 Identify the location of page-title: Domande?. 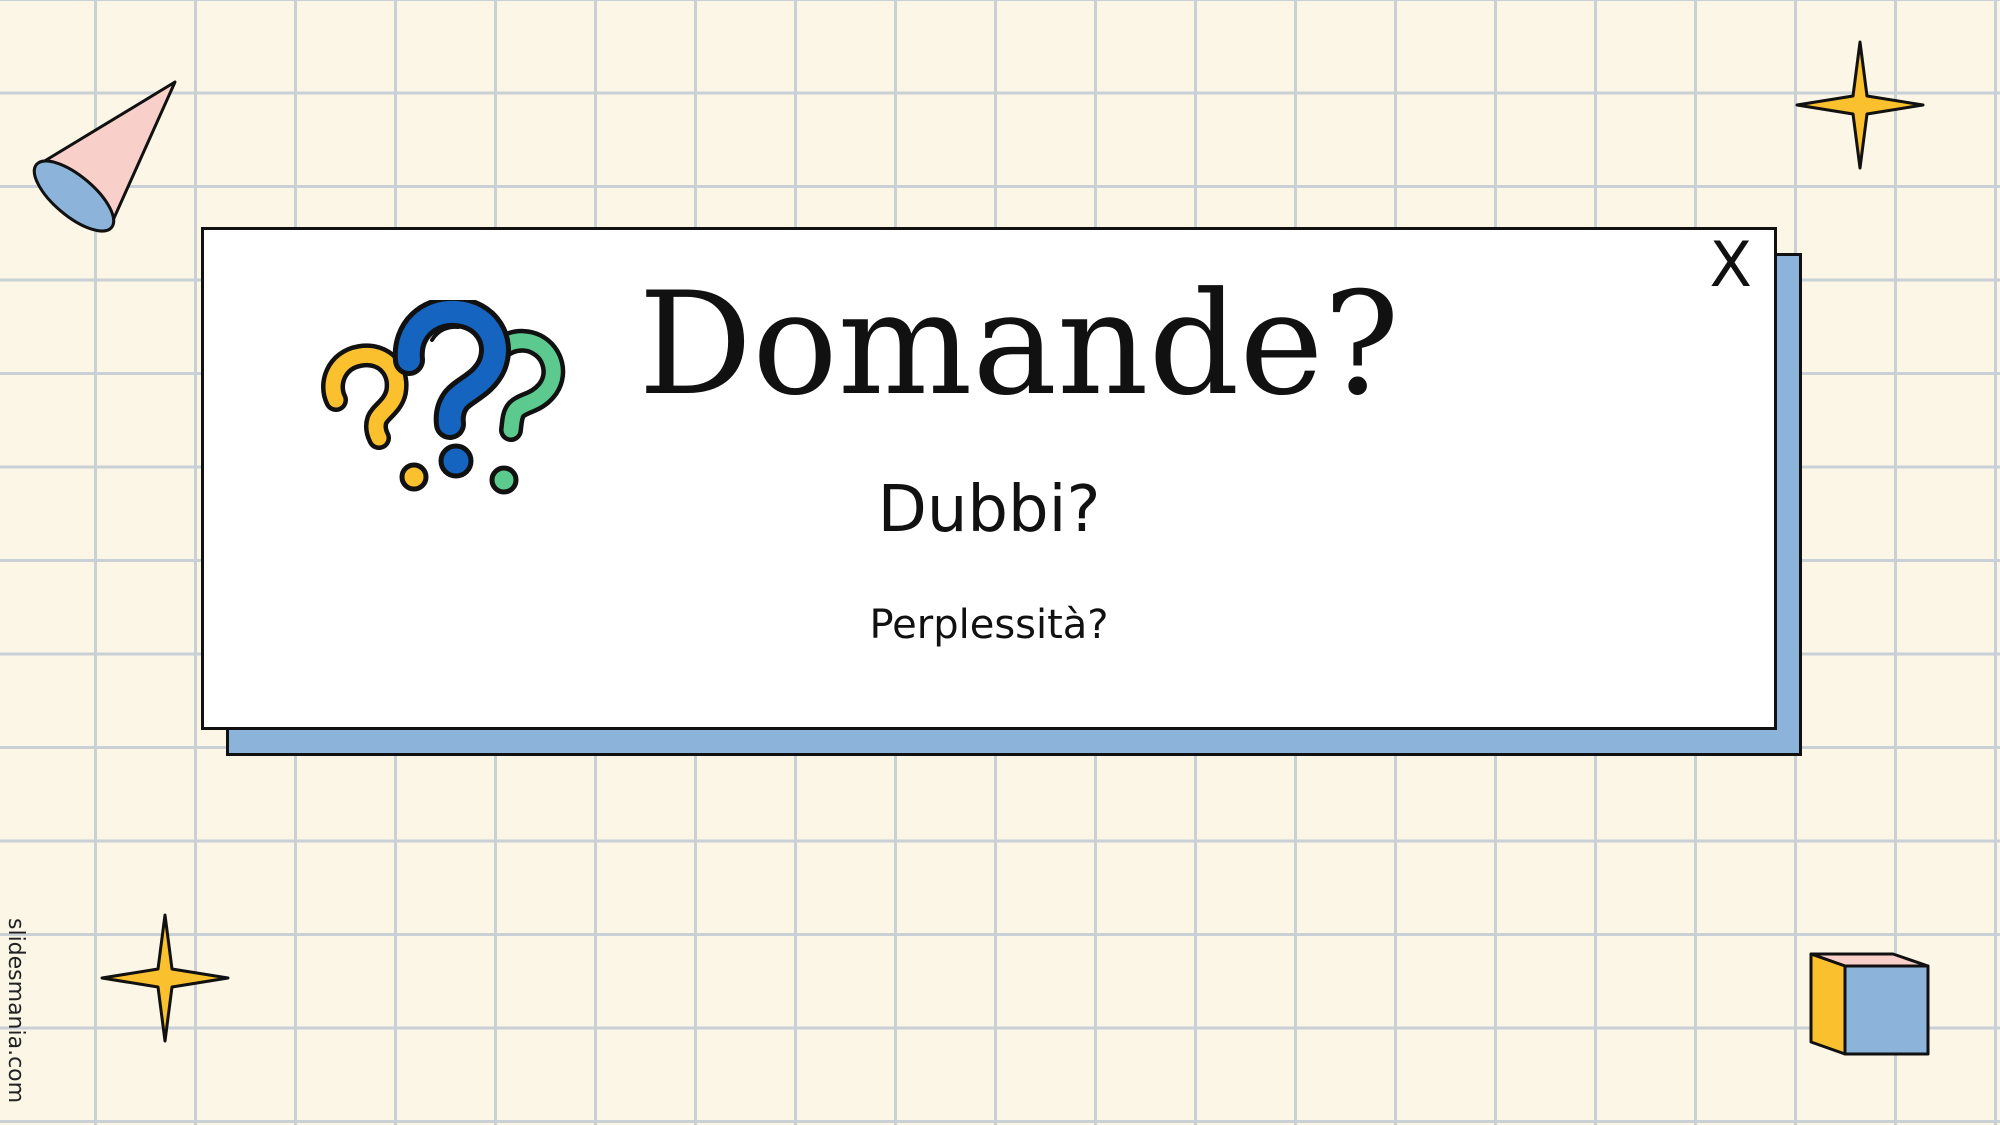
(989, 345).